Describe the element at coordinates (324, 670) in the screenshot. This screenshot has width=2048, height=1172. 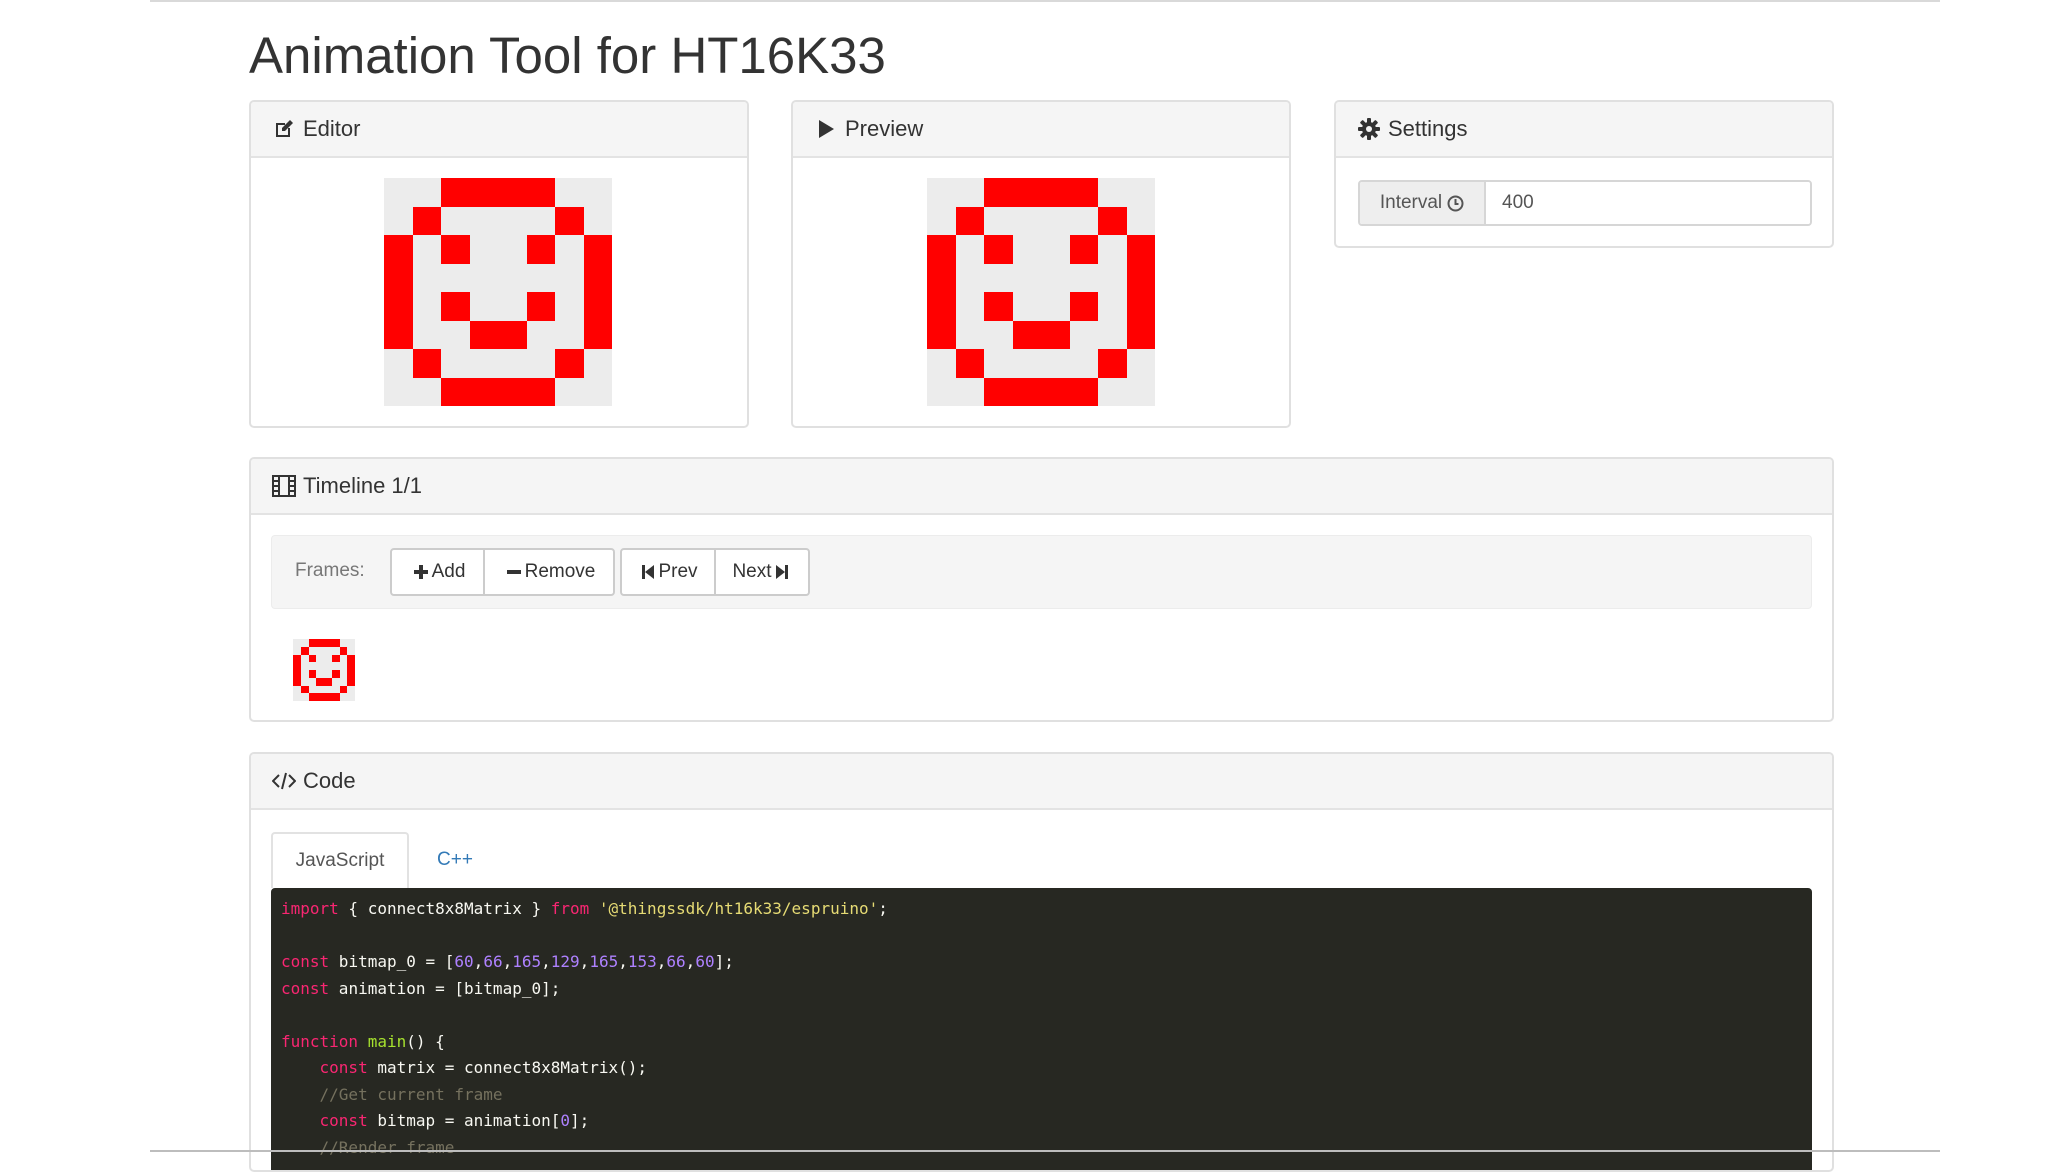
I see `frame-thumbnail` at that location.